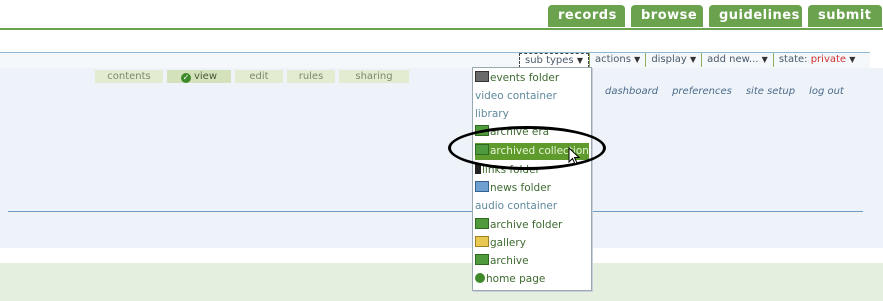  Describe the element at coordinates (492, 114) in the screenshot. I see `menu-item-label: library` at that location.